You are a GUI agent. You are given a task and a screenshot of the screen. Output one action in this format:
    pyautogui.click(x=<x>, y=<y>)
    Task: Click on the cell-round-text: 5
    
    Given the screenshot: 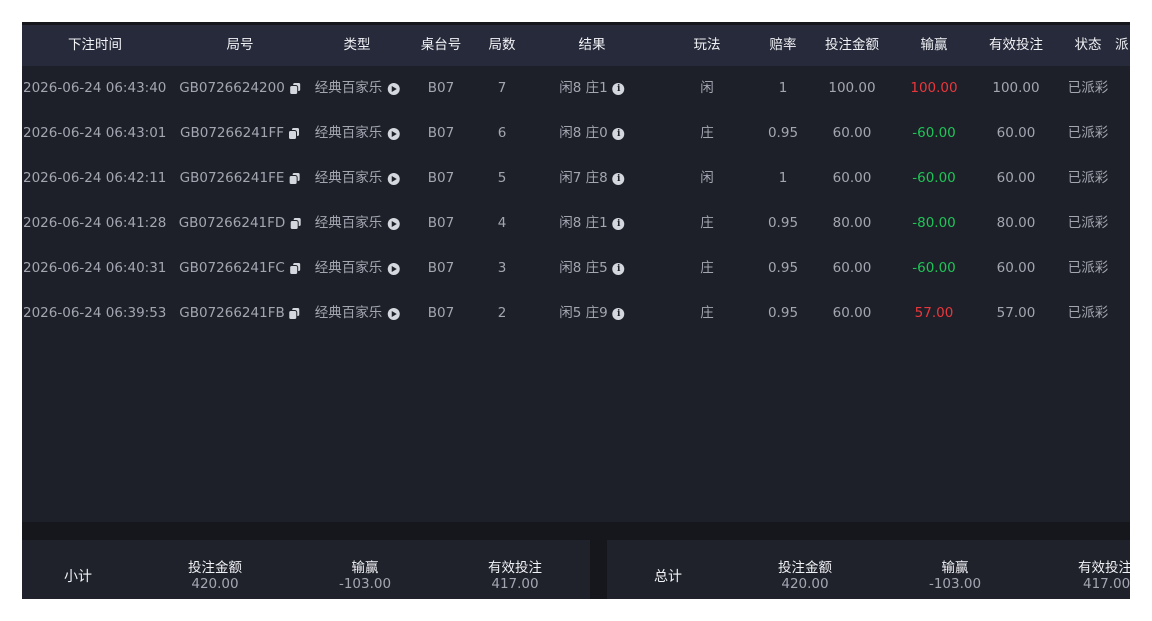 What is the action you would take?
    pyautogui.click(x=502, y=178)
    